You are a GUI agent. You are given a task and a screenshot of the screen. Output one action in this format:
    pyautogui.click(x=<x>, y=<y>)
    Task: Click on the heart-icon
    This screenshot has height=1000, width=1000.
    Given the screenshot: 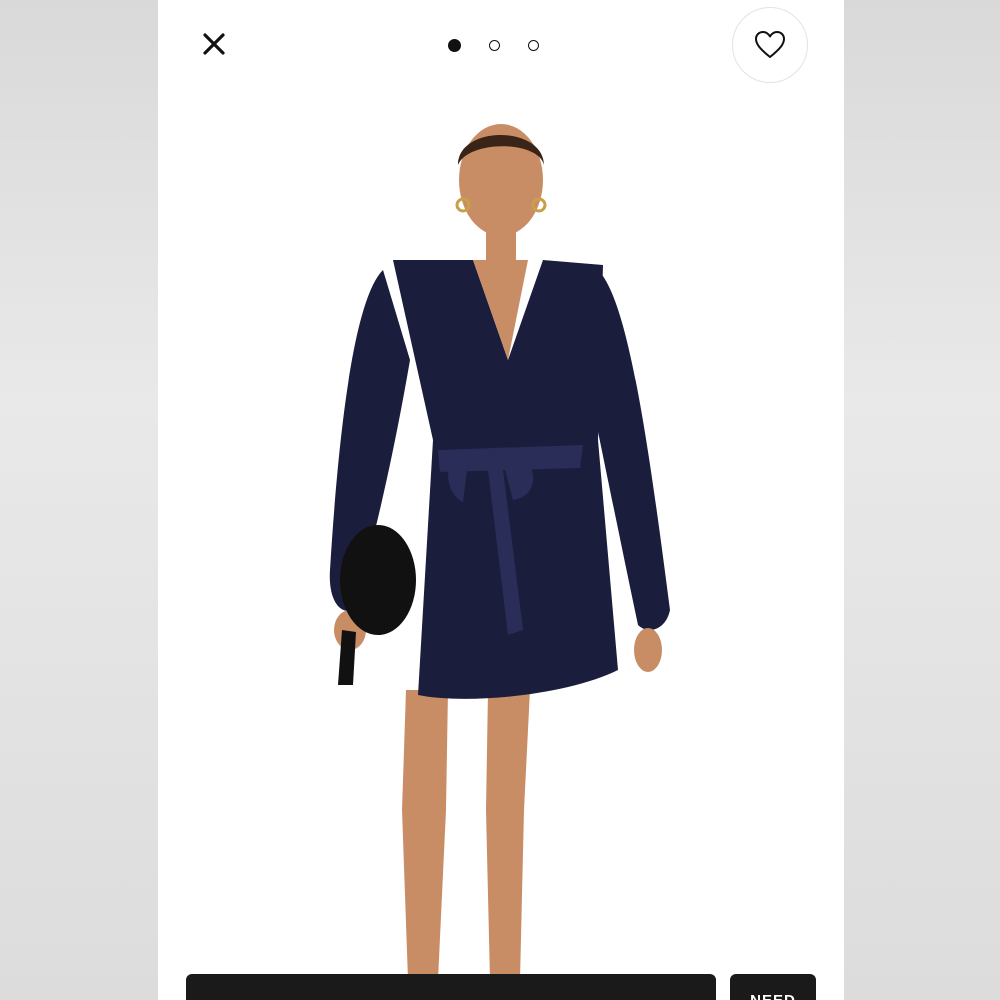 What is the action you would take?
    pyautogui.click(x=770, y=44)
    